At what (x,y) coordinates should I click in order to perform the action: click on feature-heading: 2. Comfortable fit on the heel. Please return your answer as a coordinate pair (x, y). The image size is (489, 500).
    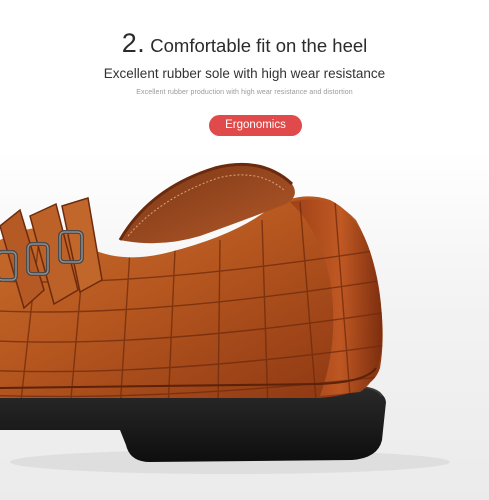
    Looking at the image, I should click on (244, 43).